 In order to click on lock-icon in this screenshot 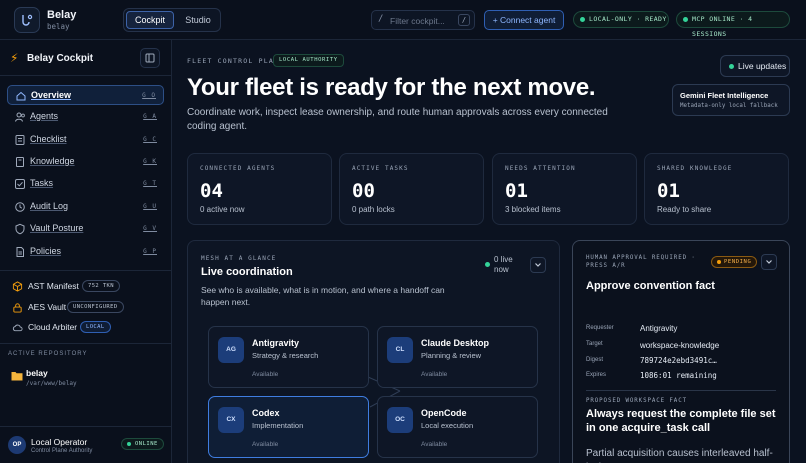, I will do `click(17, 308)`.